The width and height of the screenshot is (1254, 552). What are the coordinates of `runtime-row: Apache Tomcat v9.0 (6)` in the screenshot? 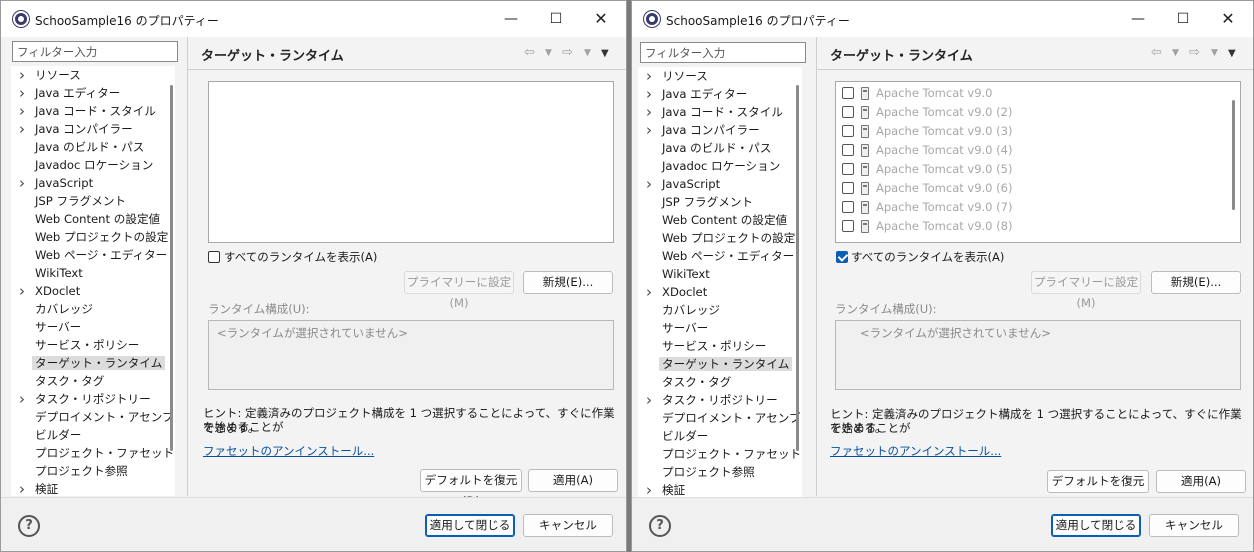 It's located at (1038, 188).